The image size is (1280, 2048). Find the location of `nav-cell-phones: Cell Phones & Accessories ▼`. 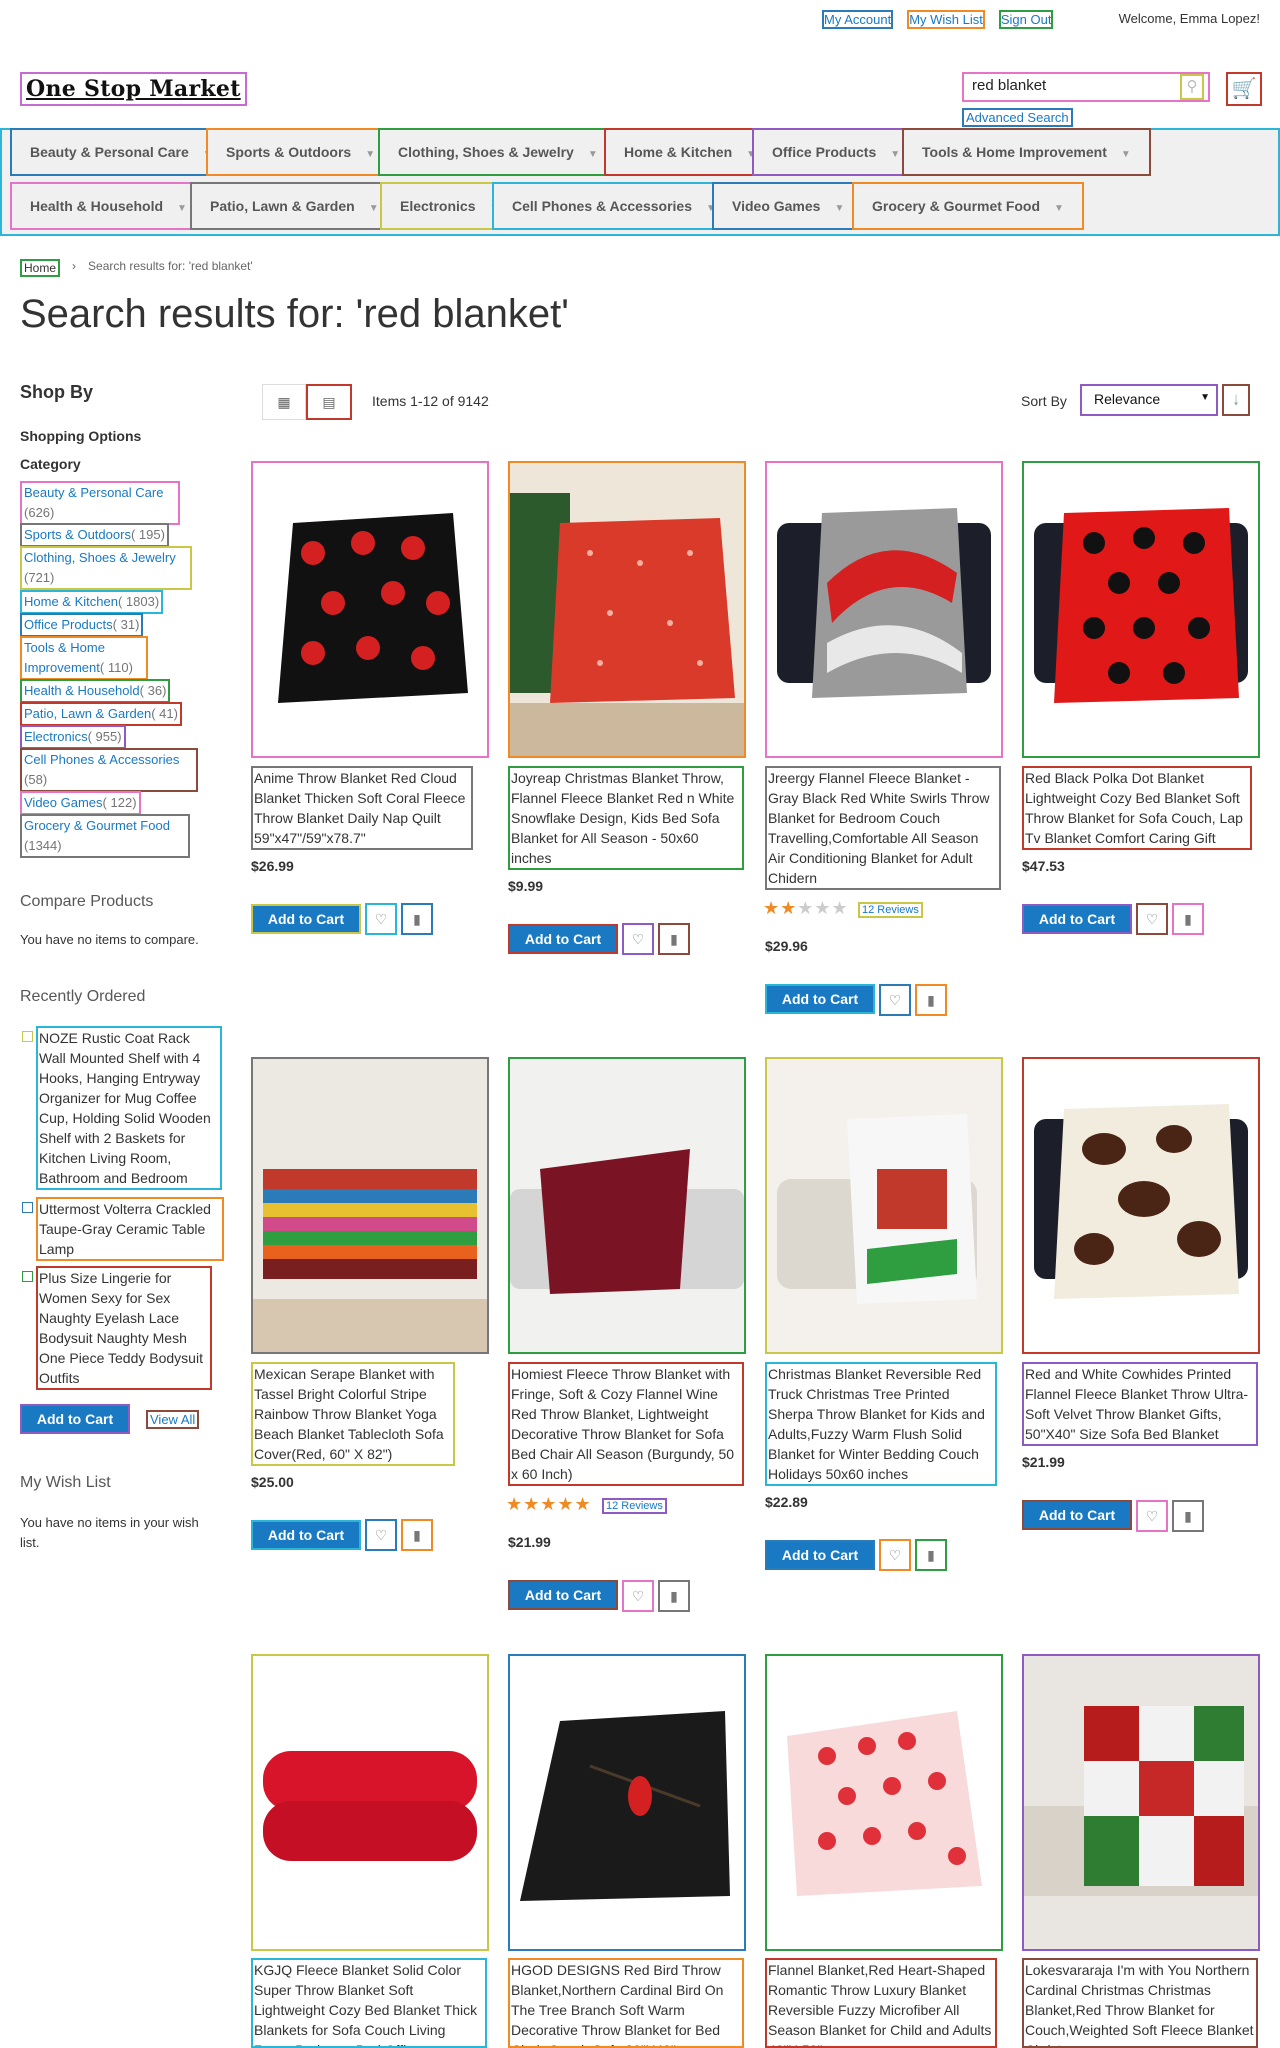

nav-cell-phones: Cell Phones & Accessories ▼ is located at coordinates (614, 206).